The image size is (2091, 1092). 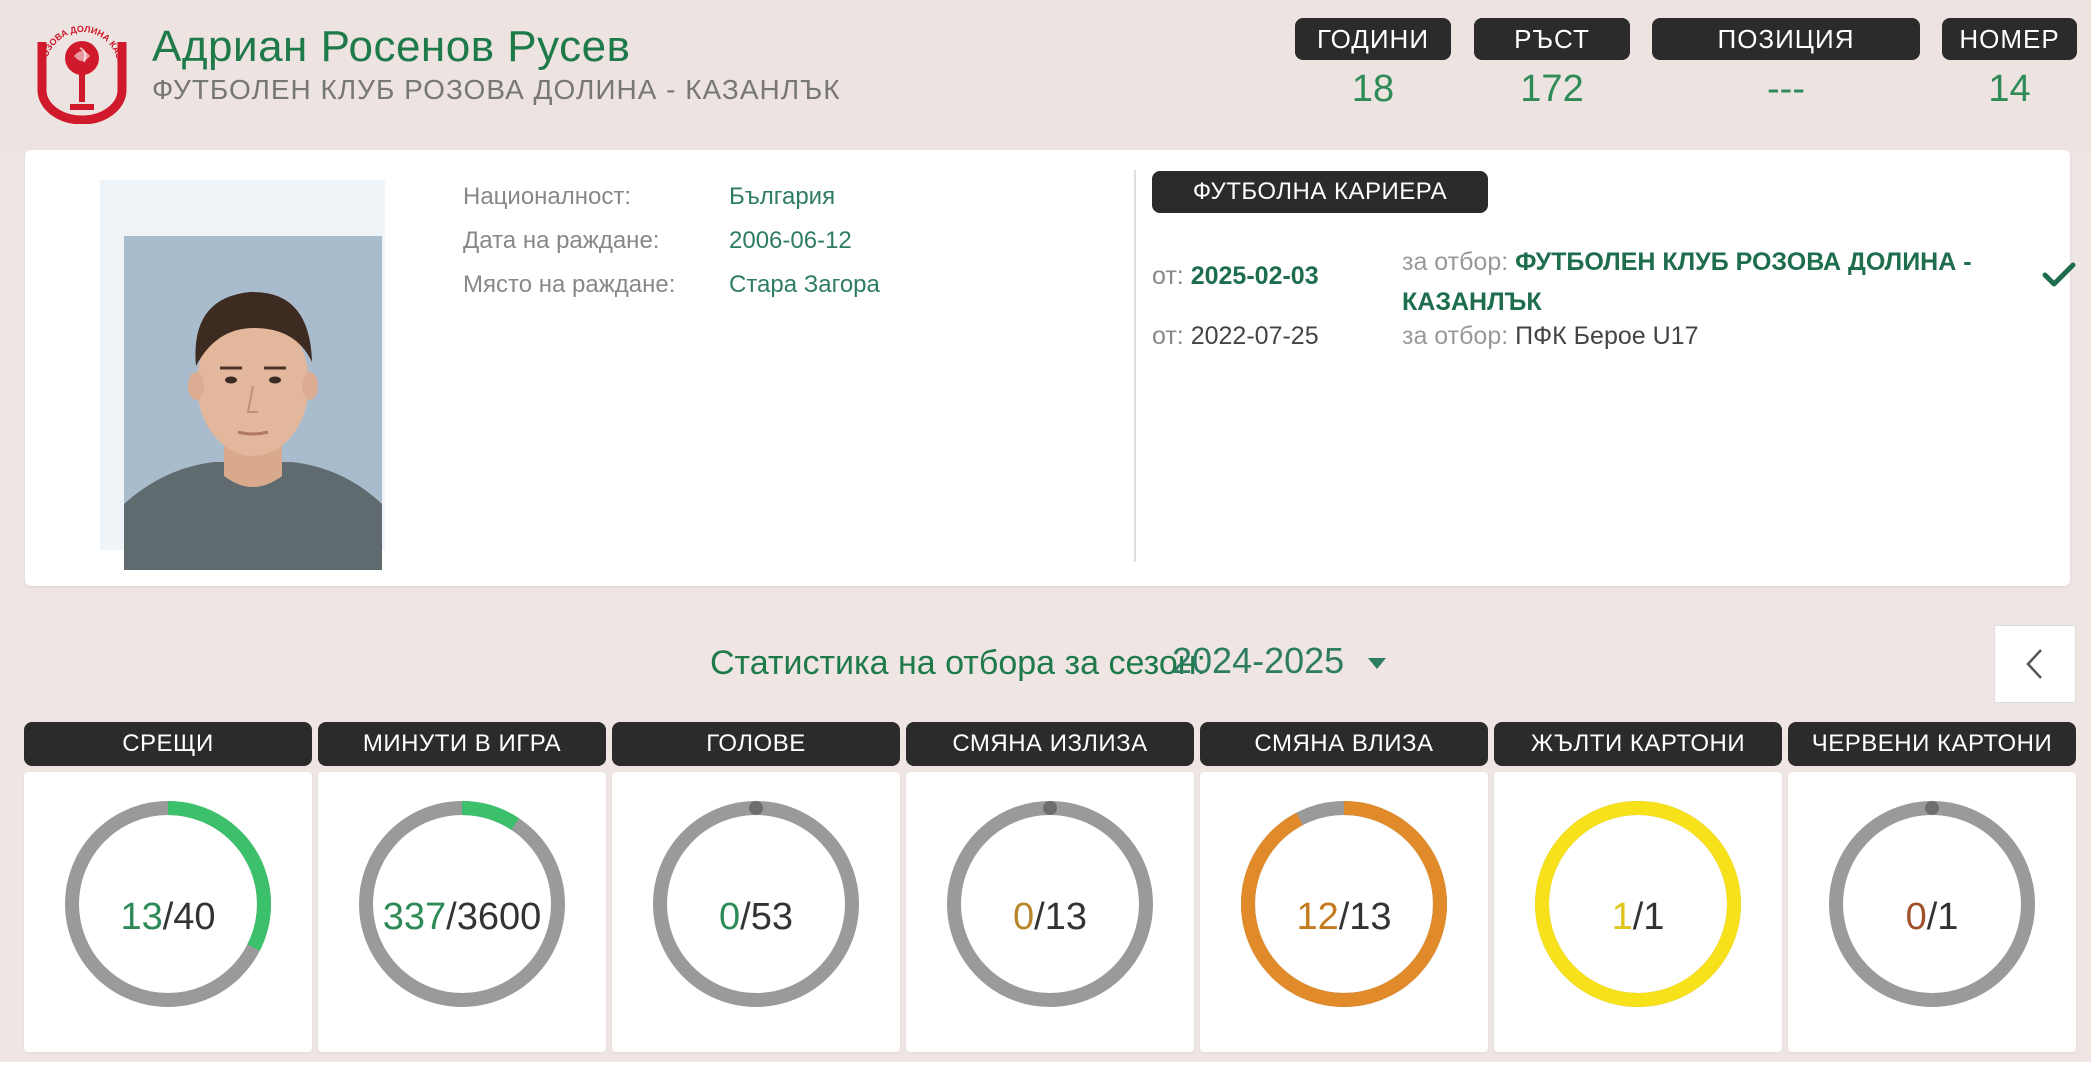 What do you see at coordinates (1786, 89) in the screenshot?
I see `header-stat-value: ---` at bounding box center [1786, 89].